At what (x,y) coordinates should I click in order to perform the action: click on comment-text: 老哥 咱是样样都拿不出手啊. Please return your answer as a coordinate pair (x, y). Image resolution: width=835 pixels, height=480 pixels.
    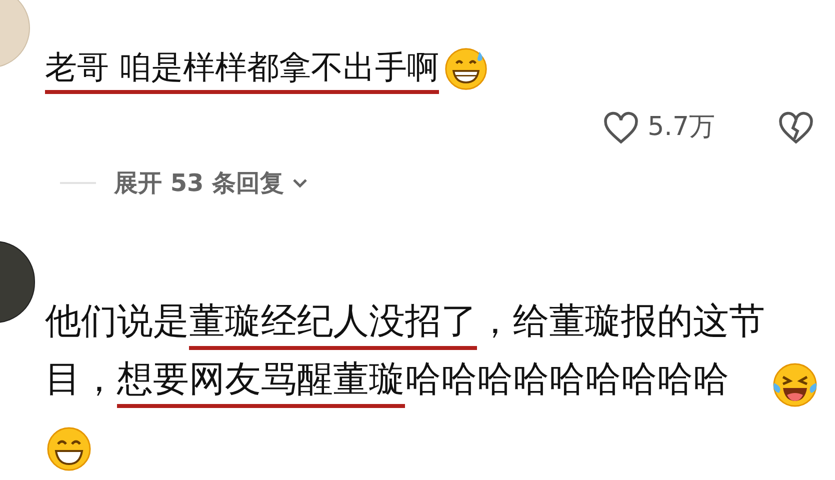
    Looking at the image, I should click on (242, 71).